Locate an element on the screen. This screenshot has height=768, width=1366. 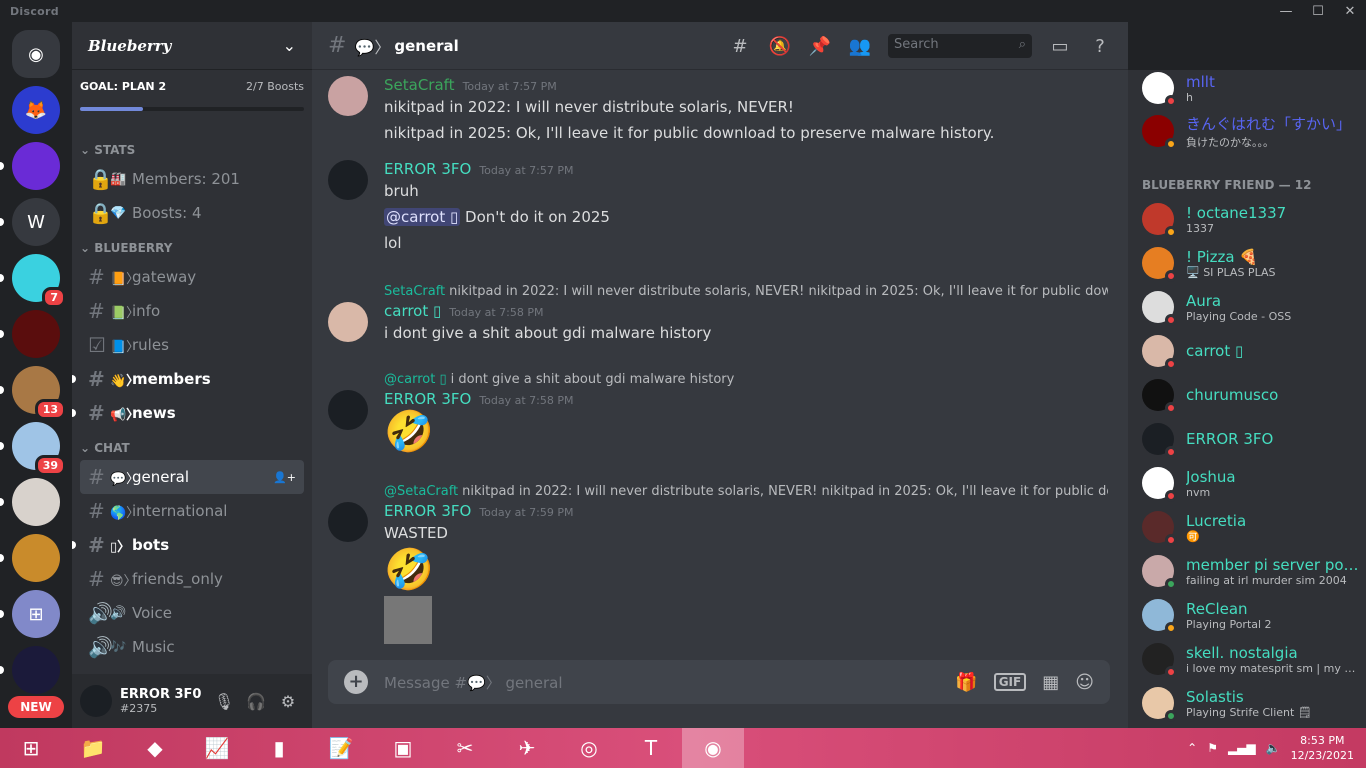
member-item: Aura Playing Code - OSS is located at coordinates (1252, 307).